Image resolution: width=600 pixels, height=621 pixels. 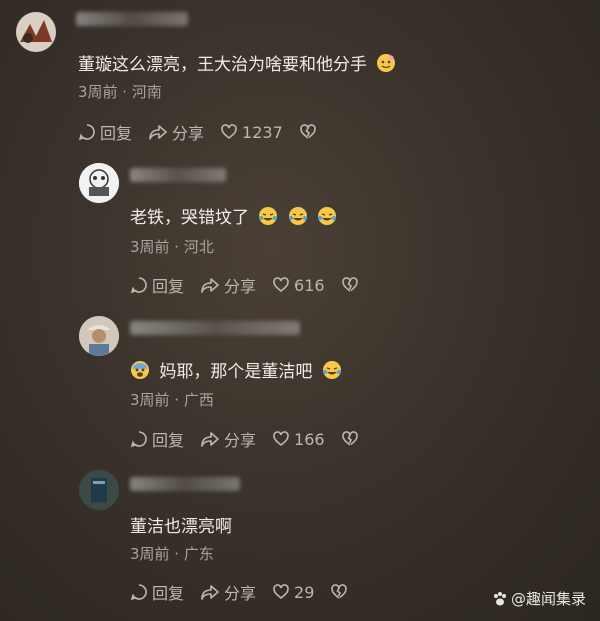 I want to click on comment-text-content: 董璇这么漂亮，王大治为啥要和他分手, so click(x=222, y=65).